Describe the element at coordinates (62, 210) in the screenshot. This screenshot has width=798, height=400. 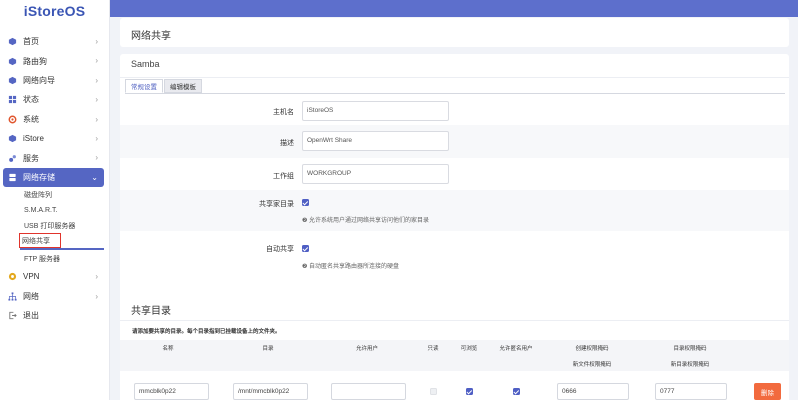
I see `submenu-item-smart: S.M.A.R.T.` at that location.